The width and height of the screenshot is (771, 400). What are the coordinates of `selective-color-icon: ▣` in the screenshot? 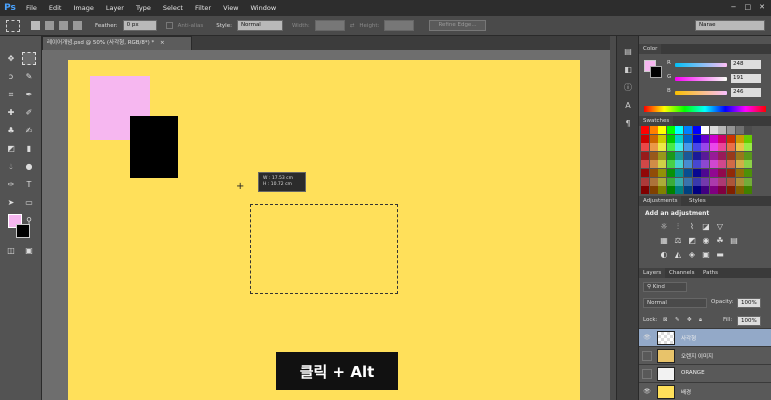 It's located at (706, 255).